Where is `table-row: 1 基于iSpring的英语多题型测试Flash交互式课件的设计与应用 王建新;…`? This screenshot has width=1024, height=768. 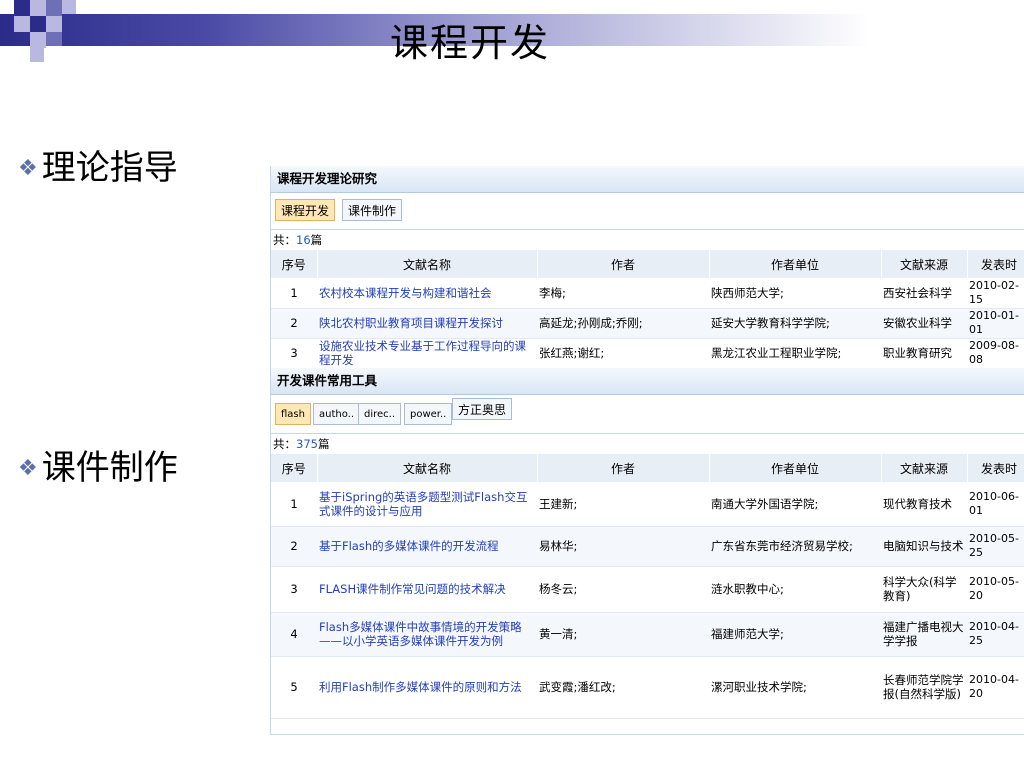
table-row: 1 基于iSpring的英语多题型测试Flash交互式课件的设计与应用 王建新;… is located at coordinates (647, 504).